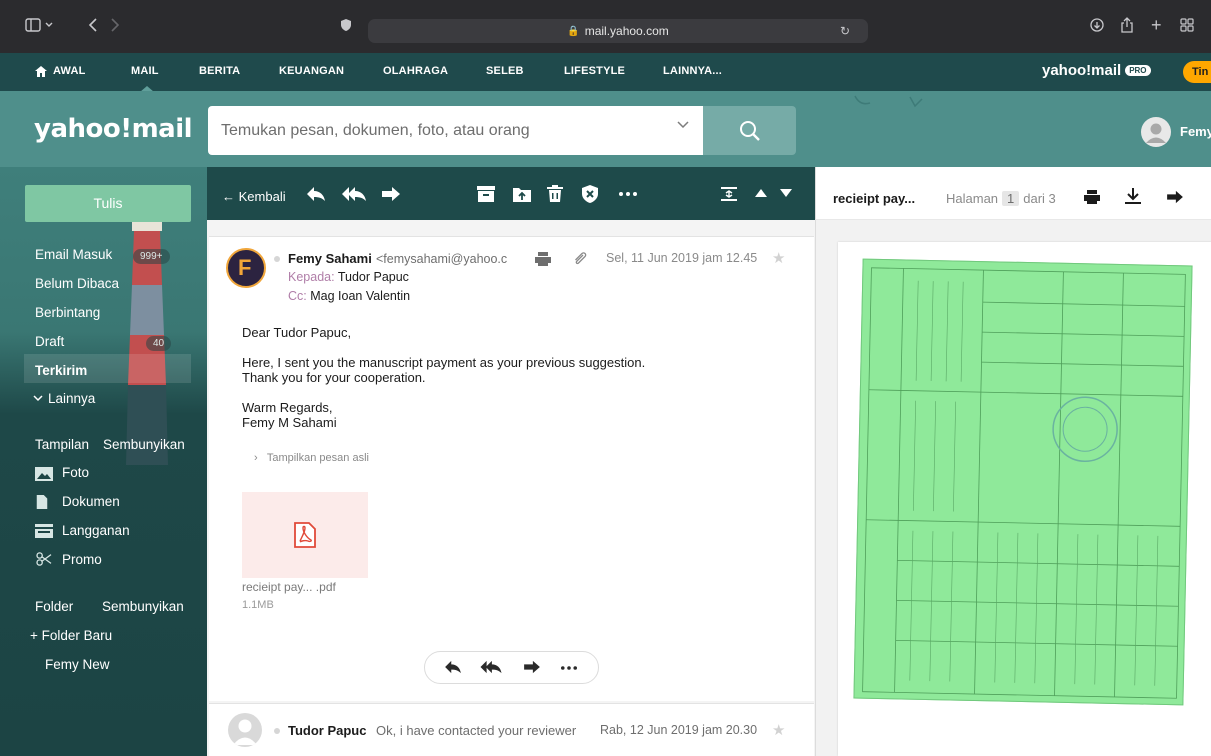 The height and width of the screenshot is (756, 1211). I want to click on nav-news: BERITA, so click(219, 71).